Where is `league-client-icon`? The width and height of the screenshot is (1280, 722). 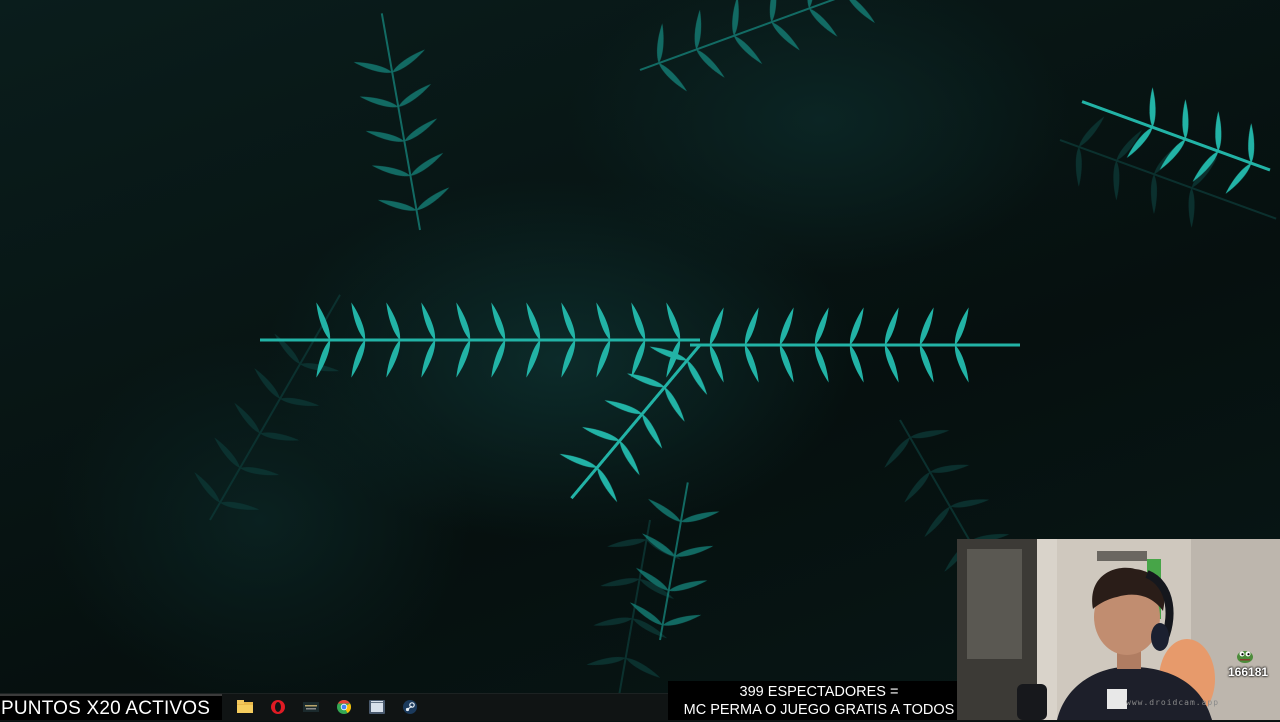
league-client-icon is located at coordinates (310, 707).